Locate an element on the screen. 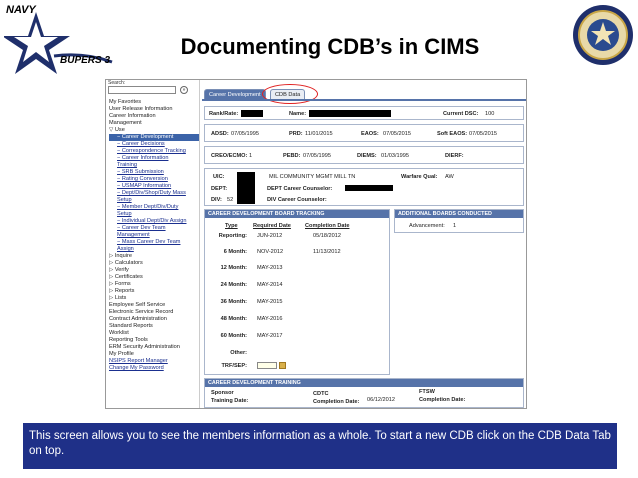  nav-item: Training is located at coordinates (154, 165).